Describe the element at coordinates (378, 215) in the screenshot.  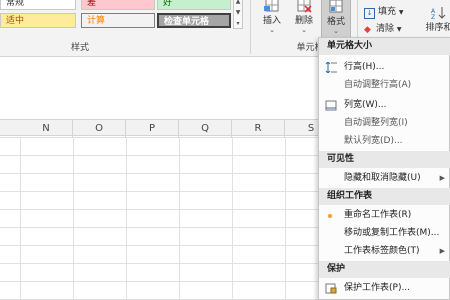
I see `menu-item-label: 重命名工作表(R)` at that location.